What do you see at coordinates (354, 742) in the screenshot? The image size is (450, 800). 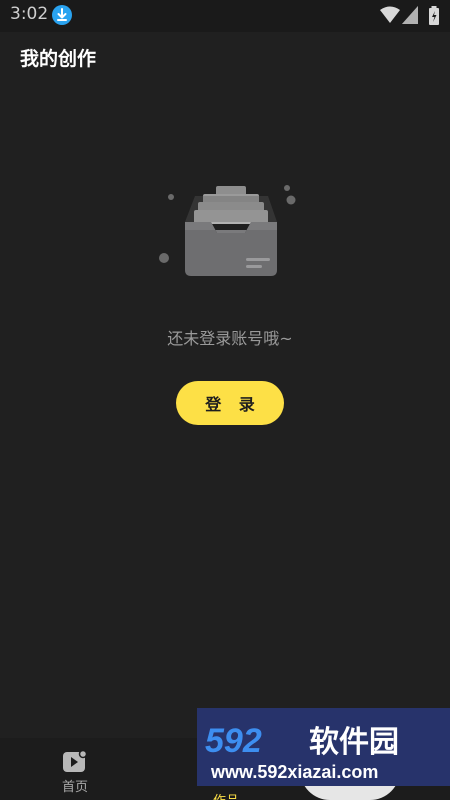 I see `svg-text: 软件园` at bounding box center [354, 742].